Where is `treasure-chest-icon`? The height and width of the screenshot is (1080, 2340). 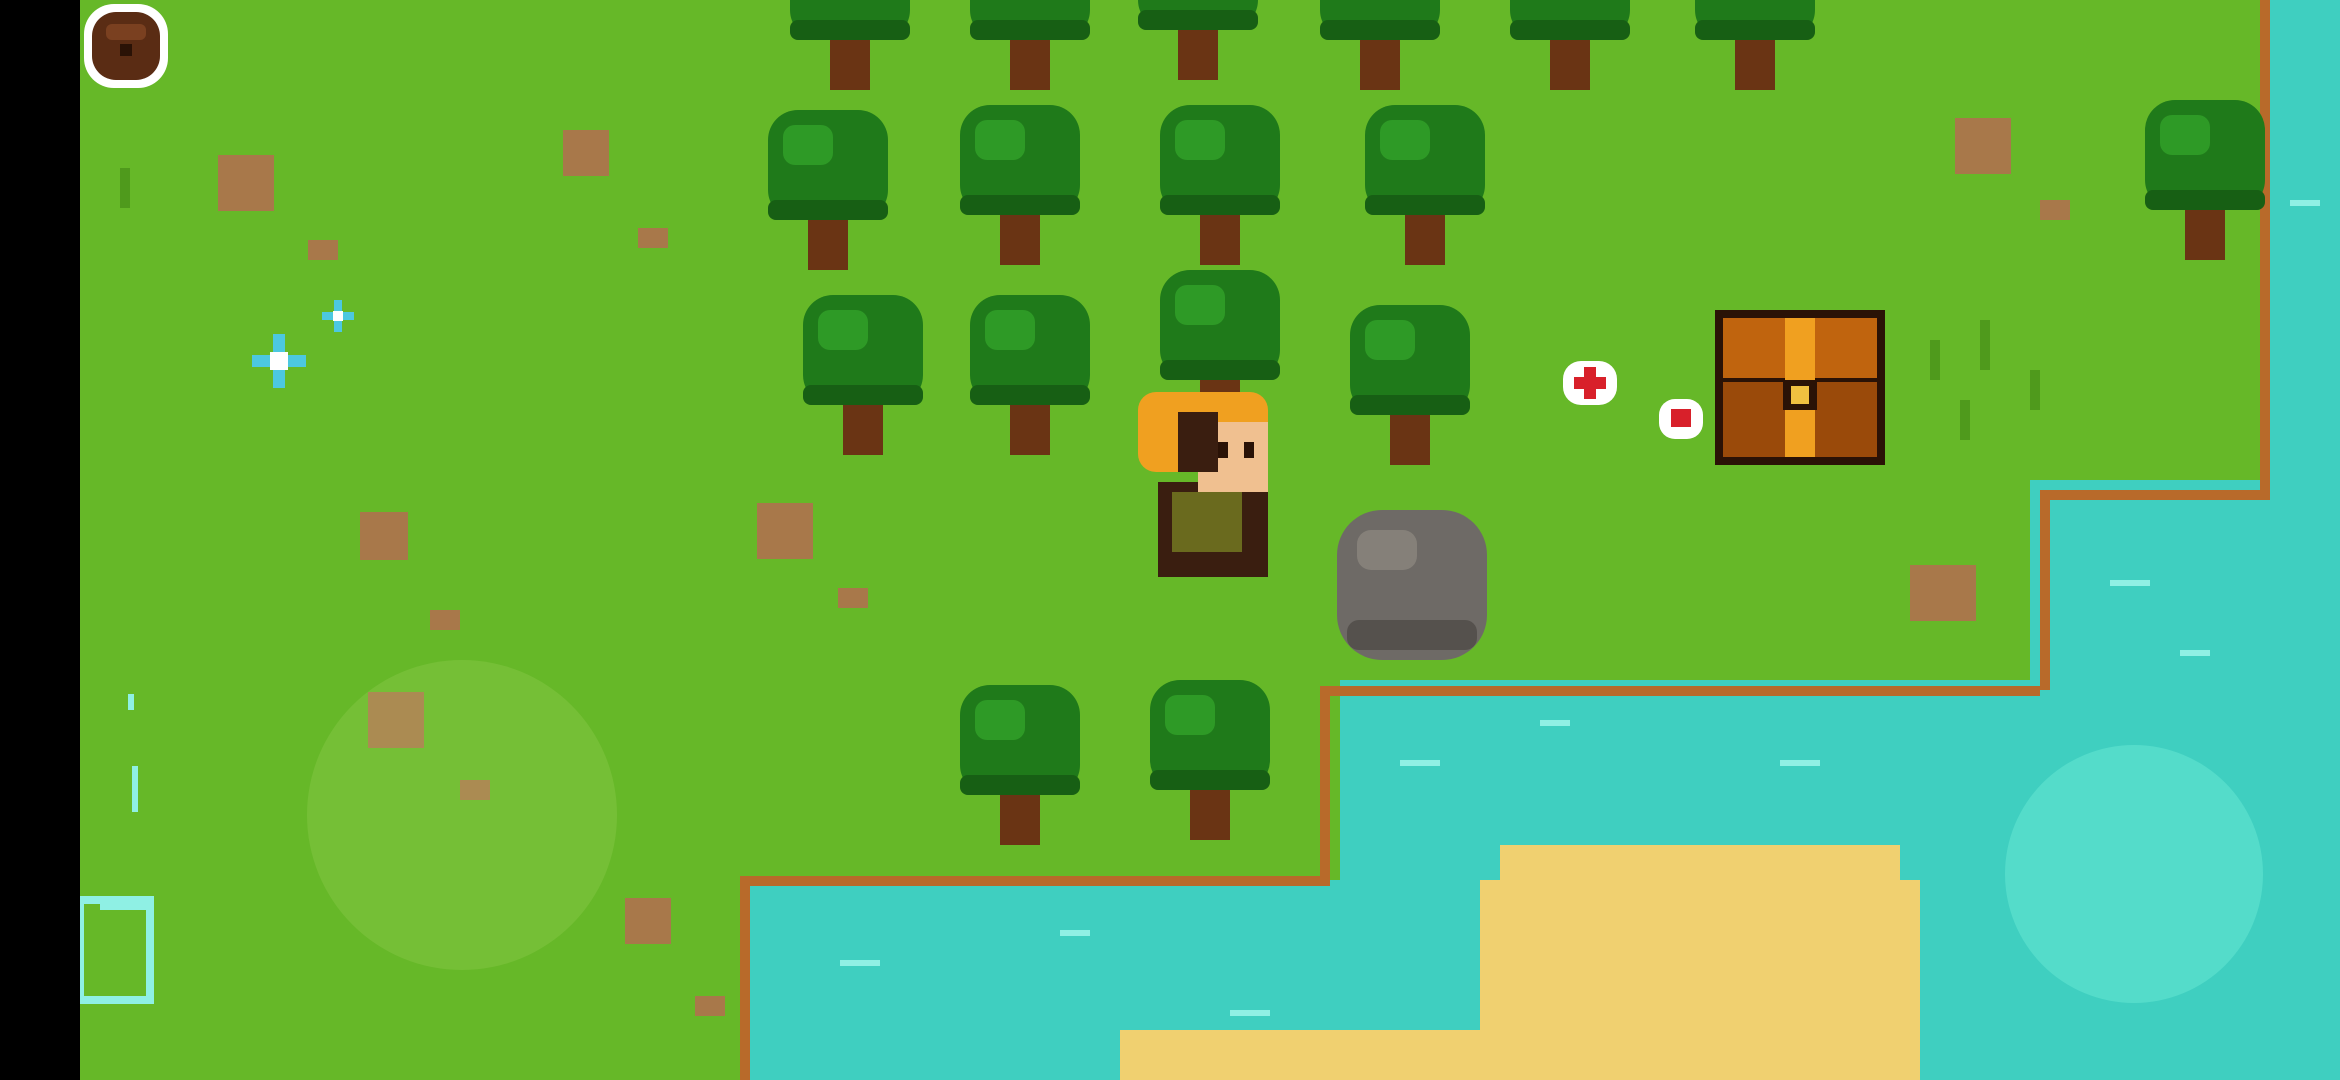
treasure-chest-icon is located at coordinates (1800, 387).